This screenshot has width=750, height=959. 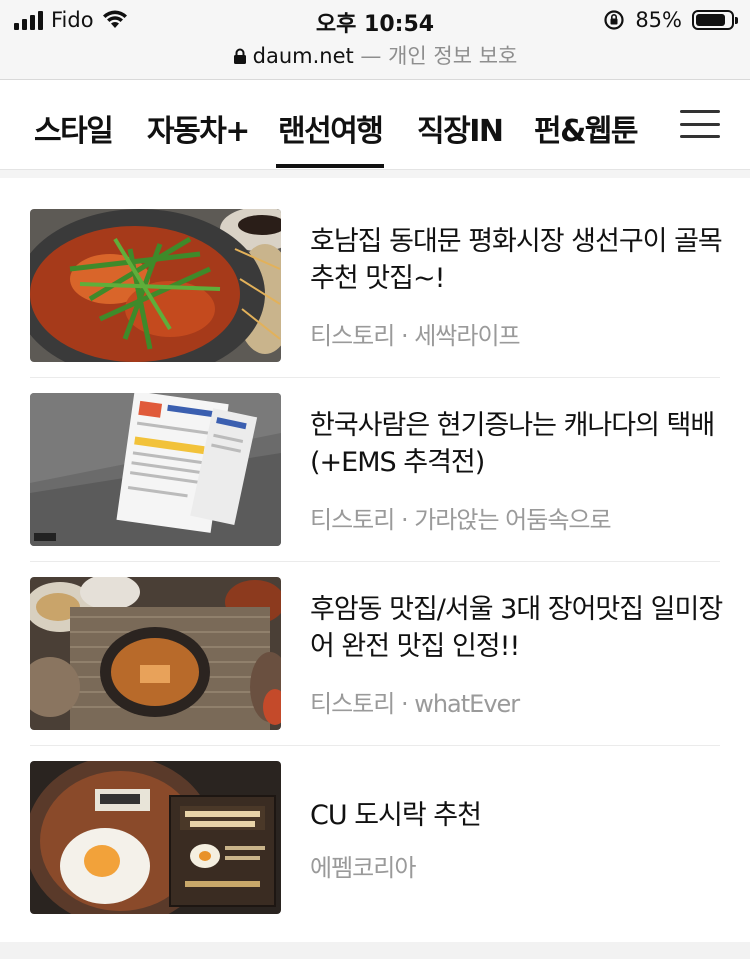 What do you see at coordinates (520, 444) in the screenshot?
I see `article-title: 한국사람은 현기증나는 캐나다의 택배 (+EMS 추격전)` at bounding box center [520, 444].